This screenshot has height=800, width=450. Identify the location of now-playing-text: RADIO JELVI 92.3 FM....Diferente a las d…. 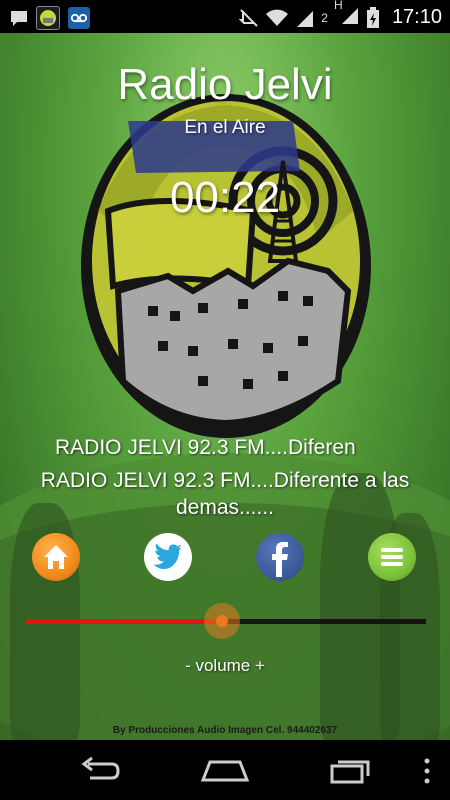
(225, 494).